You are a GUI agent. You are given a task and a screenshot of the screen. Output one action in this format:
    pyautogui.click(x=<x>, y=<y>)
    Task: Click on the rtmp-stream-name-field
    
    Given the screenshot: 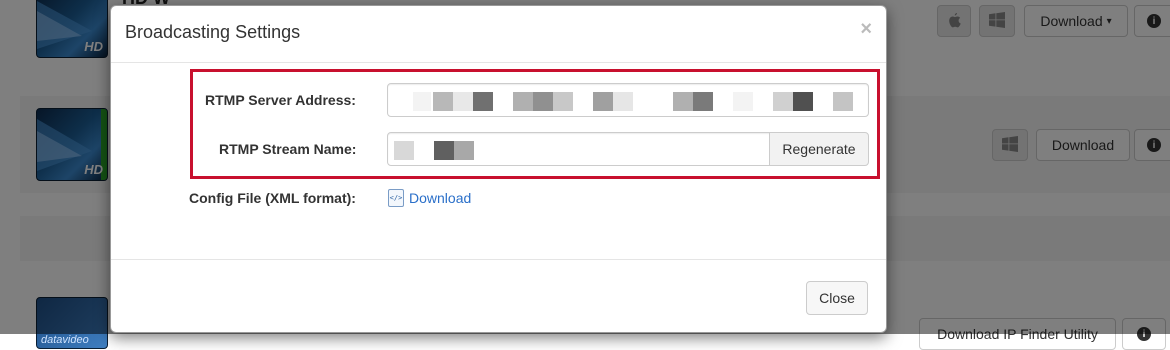 What is the action you would take?
    pyautogui.click(x=579, y=149)
    